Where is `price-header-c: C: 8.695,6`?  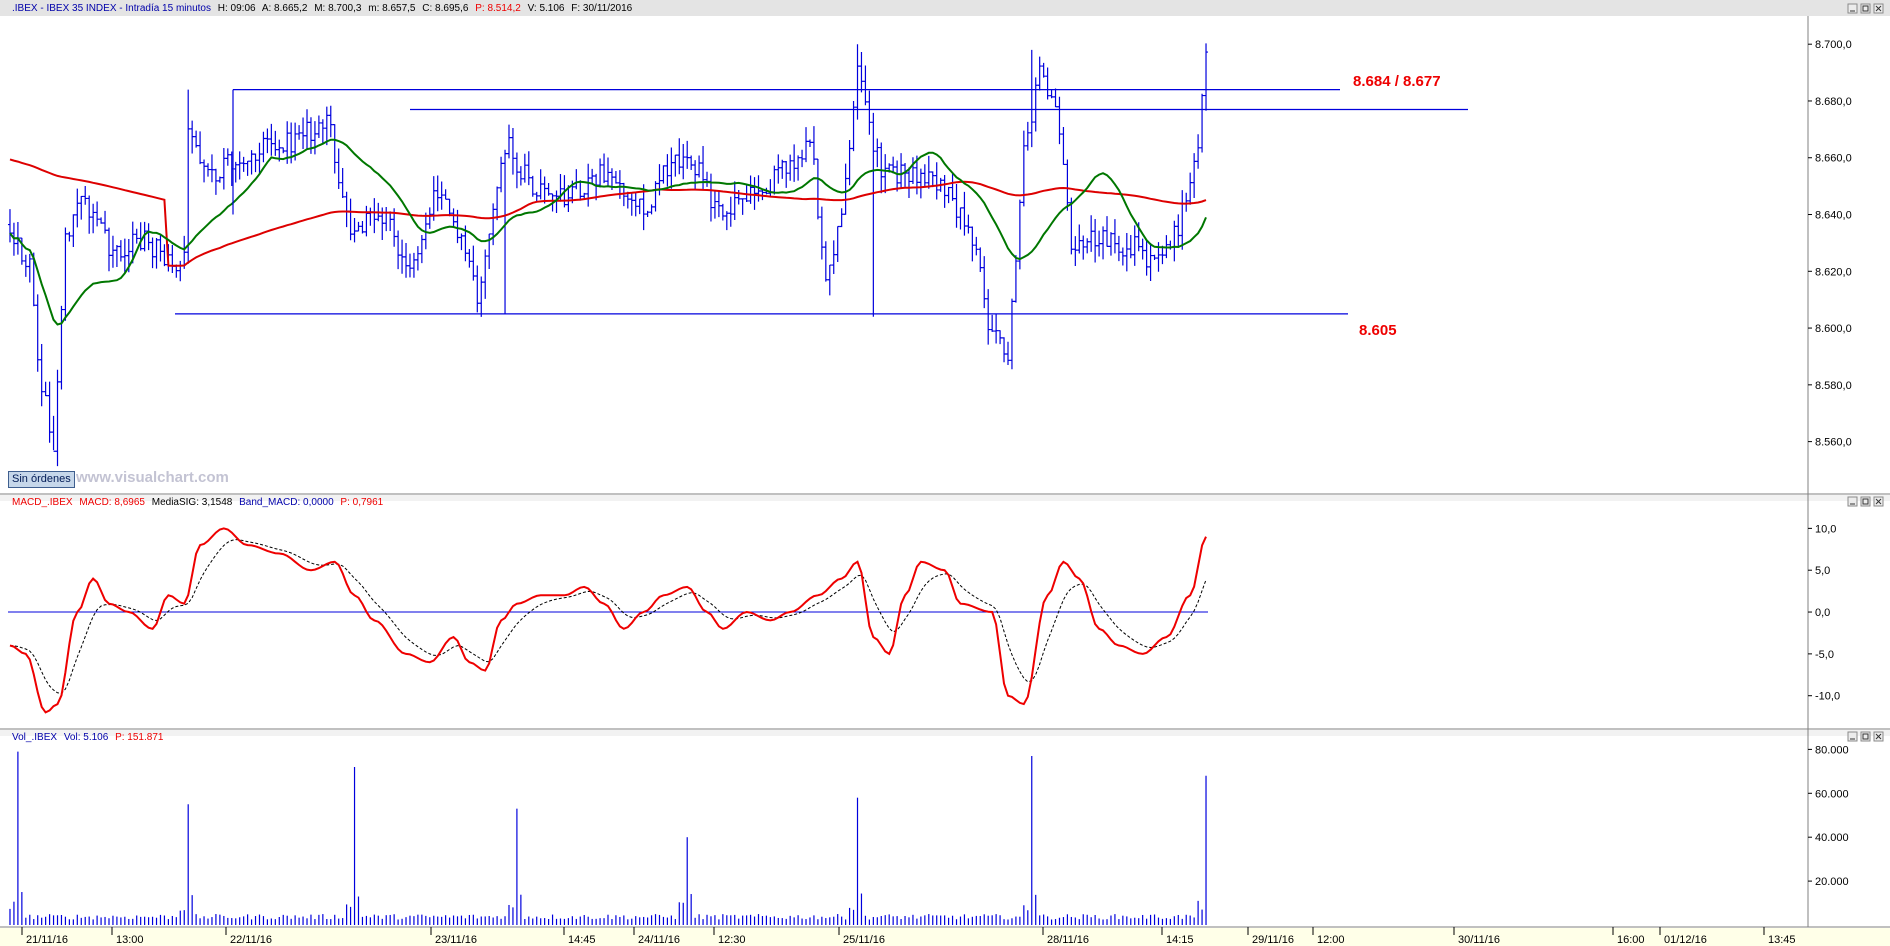 price-header-c: C: 8.695,6 is located at coordinates (445, 8).